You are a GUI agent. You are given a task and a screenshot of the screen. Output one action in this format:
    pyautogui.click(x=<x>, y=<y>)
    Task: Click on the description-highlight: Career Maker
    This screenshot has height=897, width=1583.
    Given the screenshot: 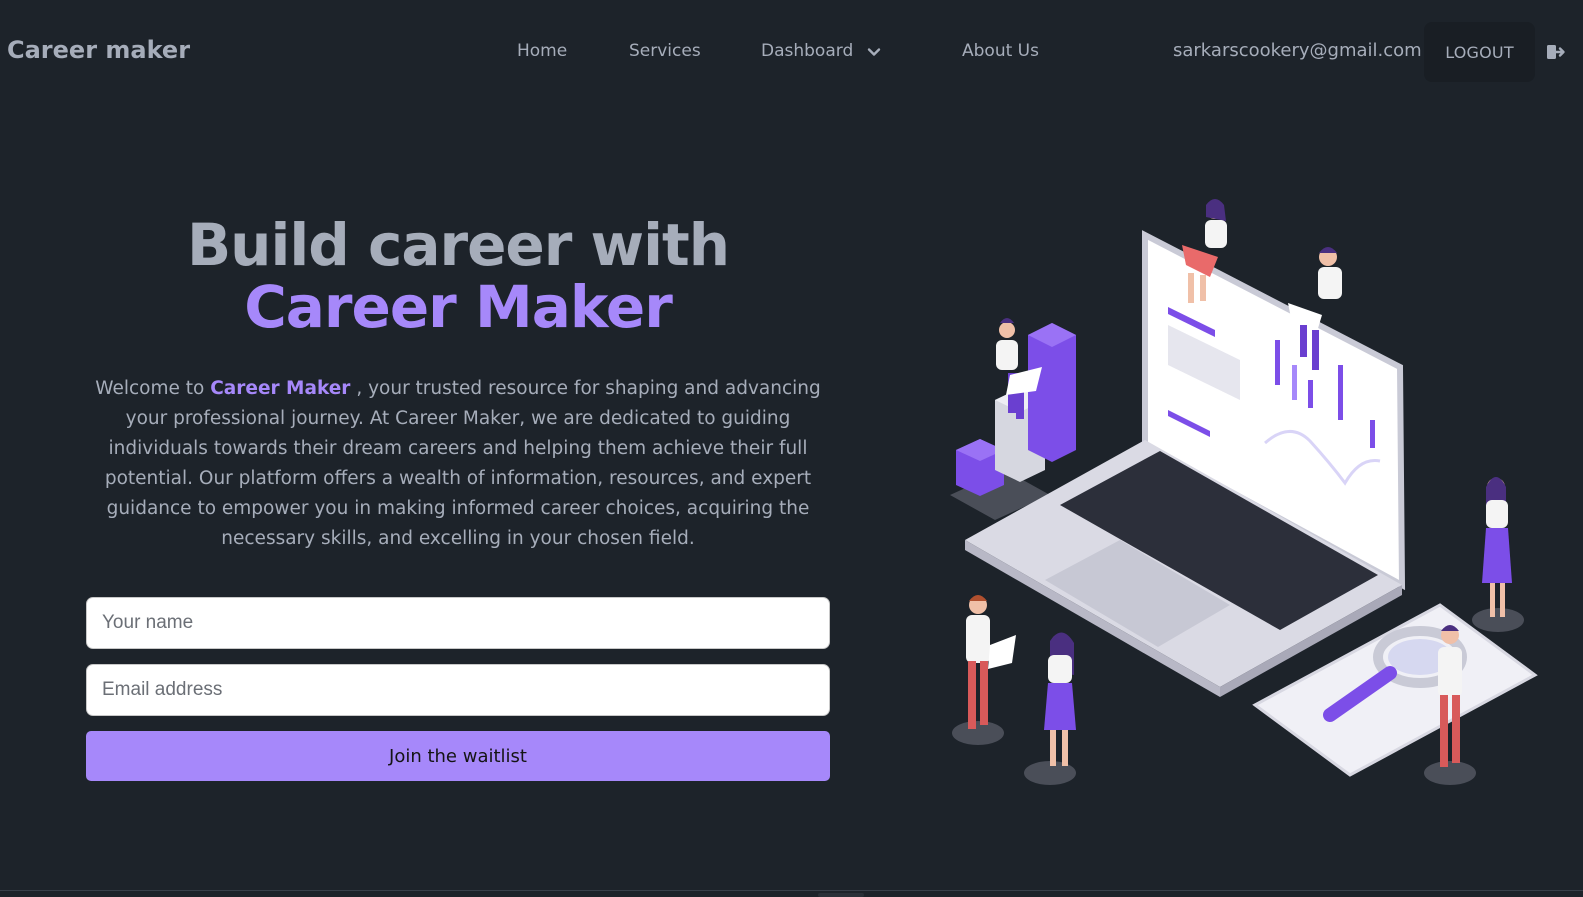 What is the action you would take?
    pyautogui.click(x=280, y=388)
    